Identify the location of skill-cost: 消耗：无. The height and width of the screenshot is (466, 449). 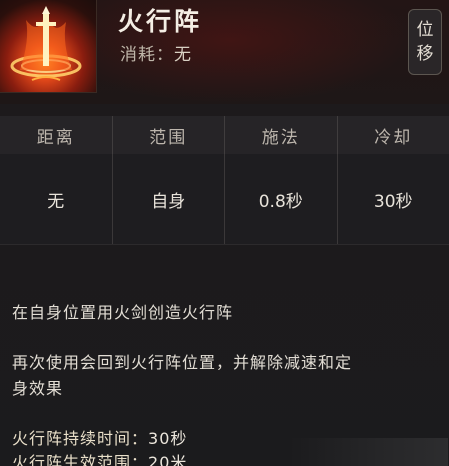
(156, 52).